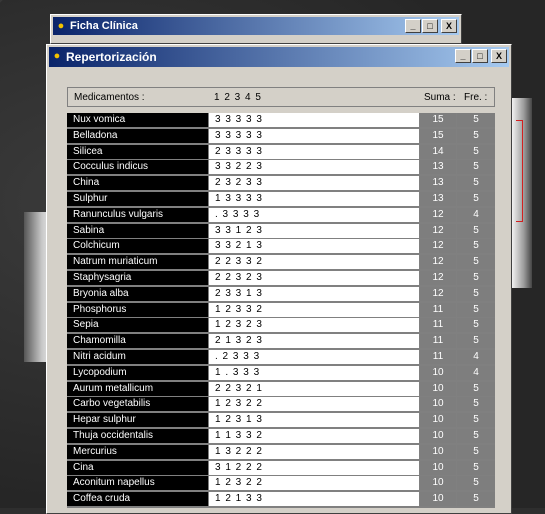  I want to click on table-row: Cina 3 1 2 2 2 10 5, so click(281, 468).